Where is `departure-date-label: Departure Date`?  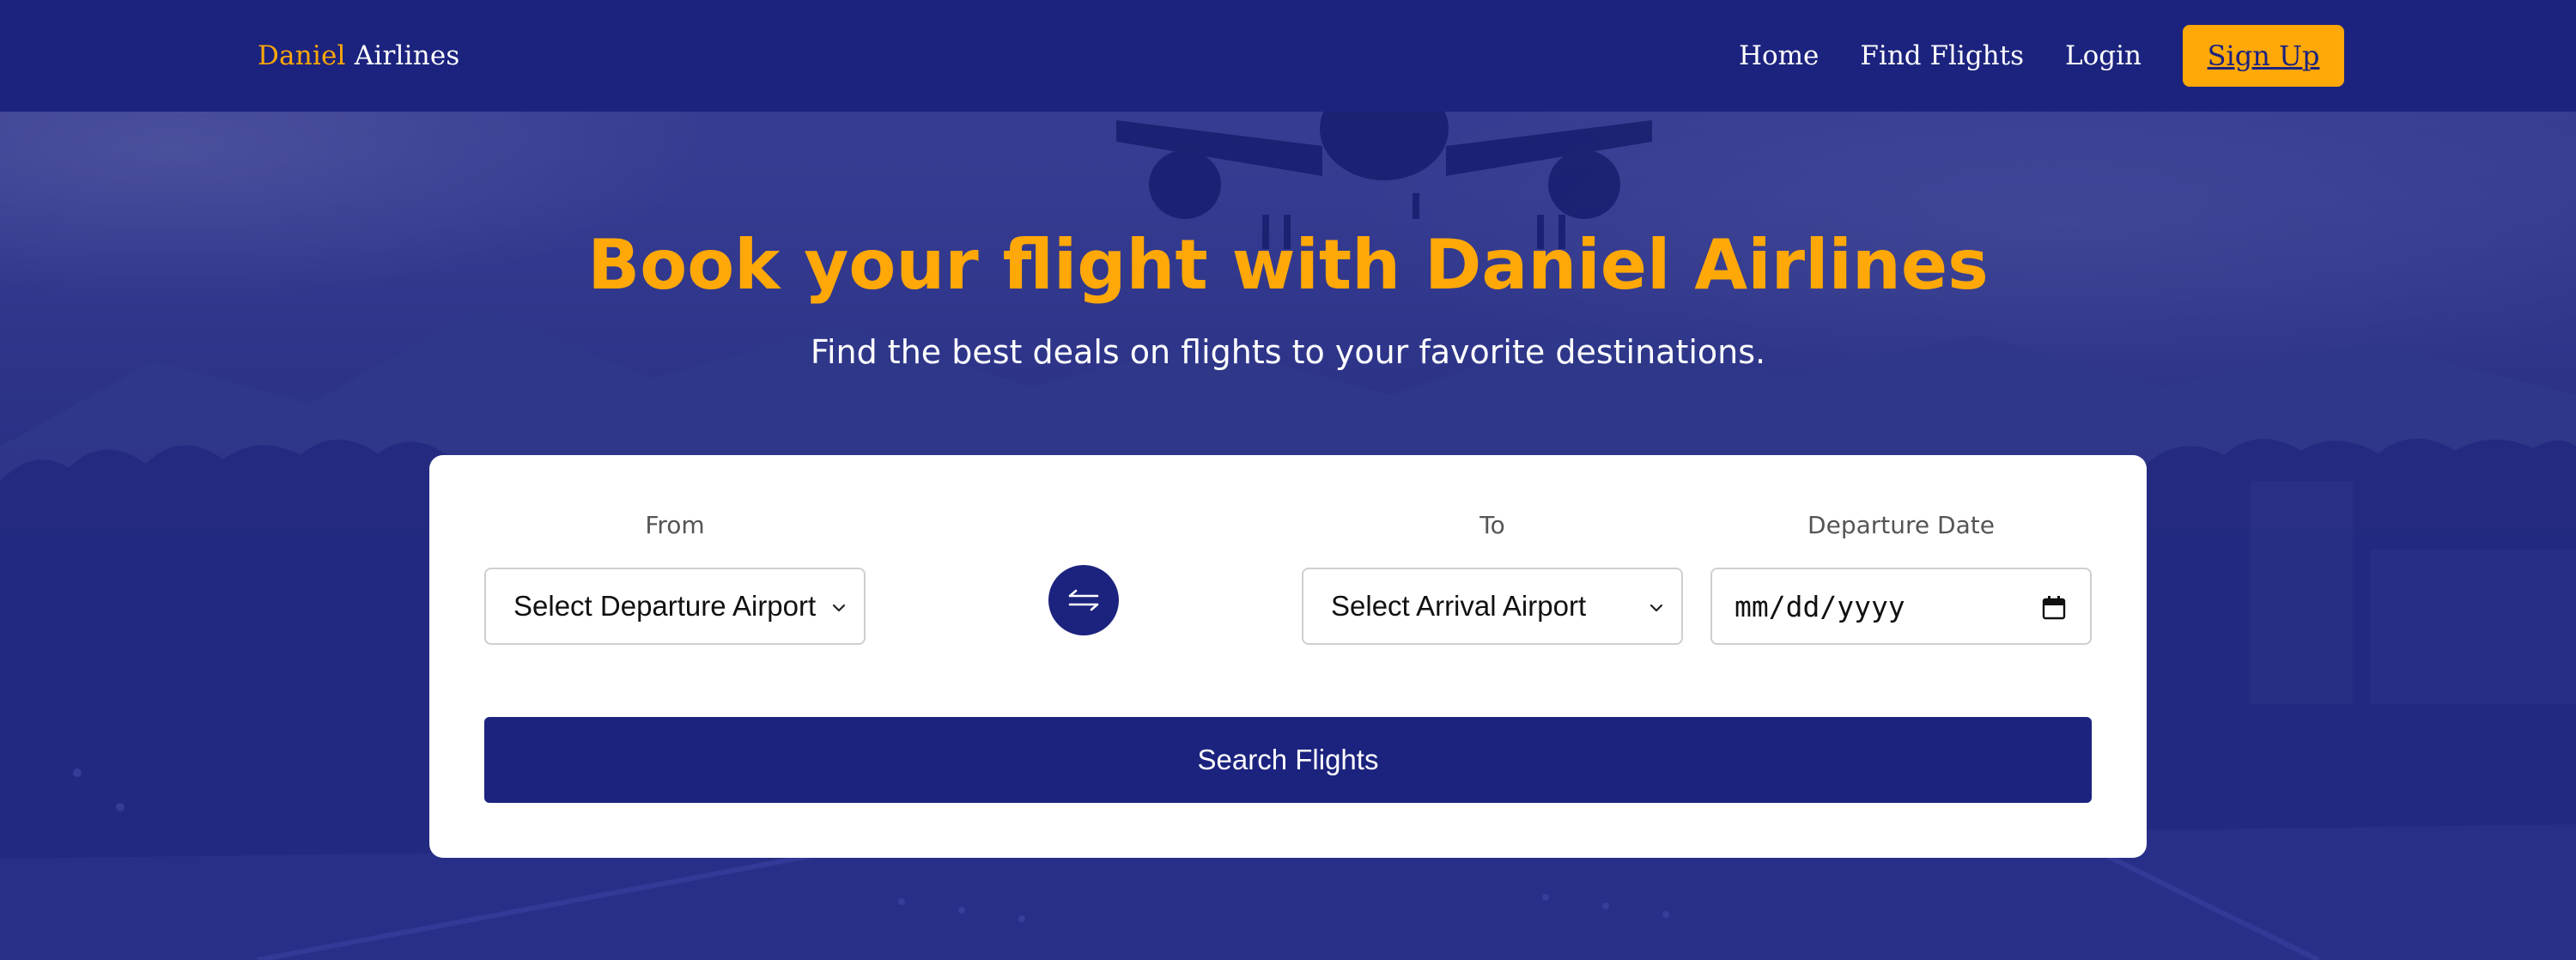 departure-date-label: Departure Date is located at coordinates (1901, 525).